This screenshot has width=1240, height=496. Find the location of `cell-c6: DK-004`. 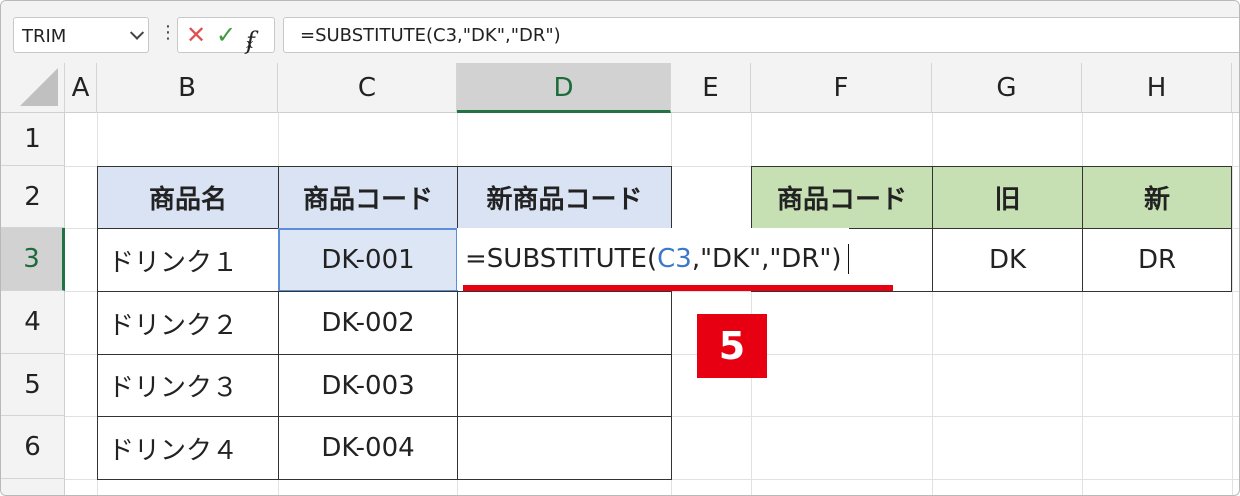

cell-c6: DK-004 is located at coordinates (368, 448).